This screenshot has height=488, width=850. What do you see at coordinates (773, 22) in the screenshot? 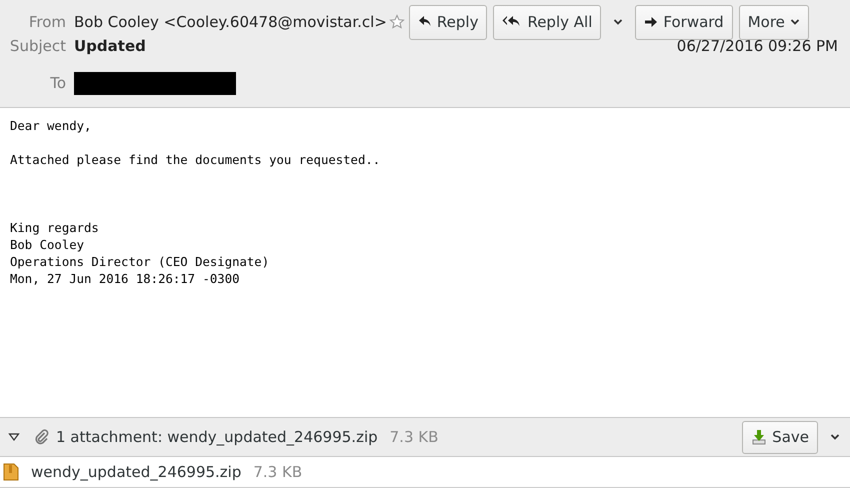
I see `more-button: More` at bounding box center [773, 22].